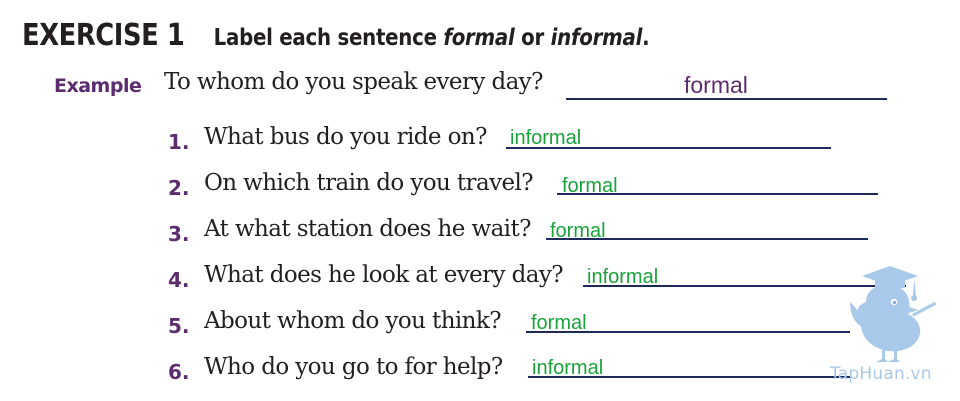 The height and width of the screenshot is (401, 960). I want to click on item-number: 5., so click(179, 326).